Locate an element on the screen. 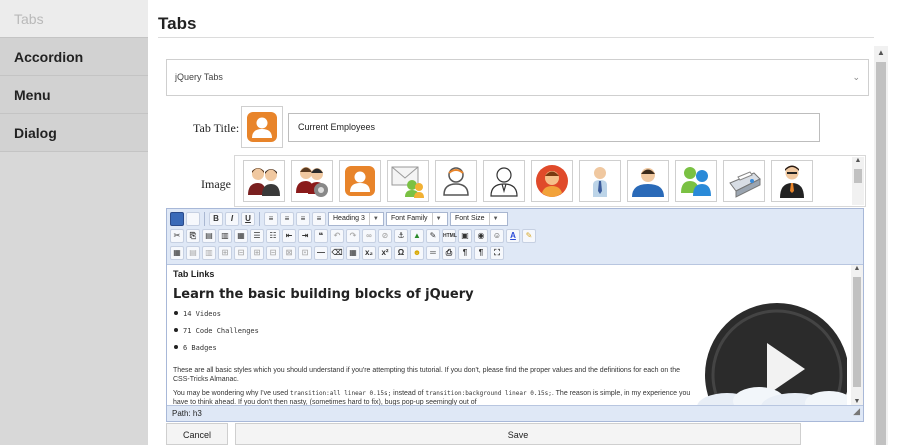 This screenshot has width=900, height=445. bold-icon: B is located at coordinates (216, 219).